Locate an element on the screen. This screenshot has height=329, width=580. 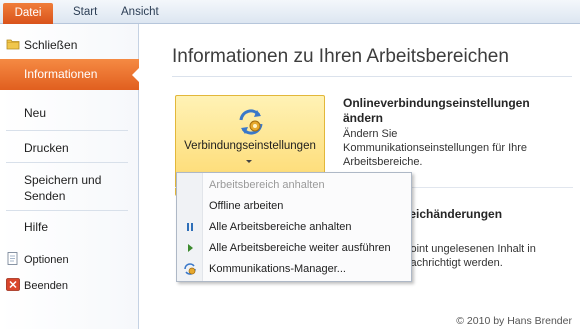
nav-item-speichern-und-senden: Speichern und Senden is located at coordinates (60, 188).